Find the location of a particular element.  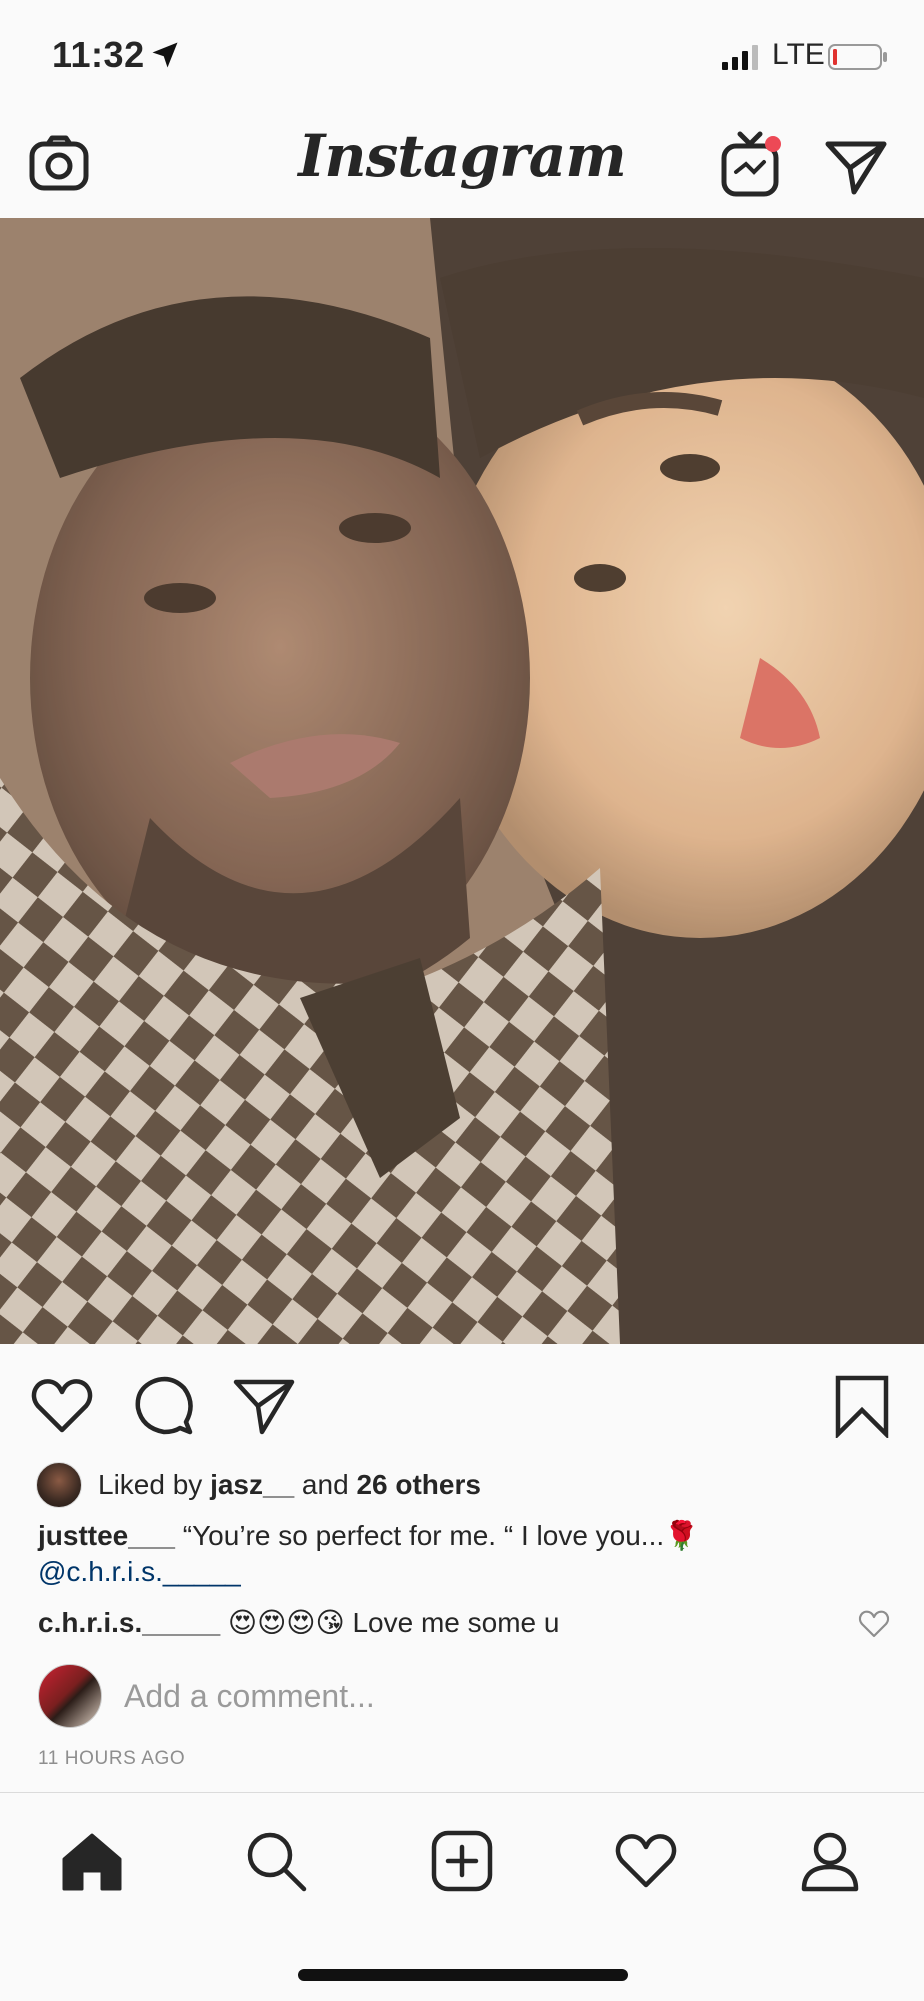

profile-icon is located at coordinates (830, 1861).